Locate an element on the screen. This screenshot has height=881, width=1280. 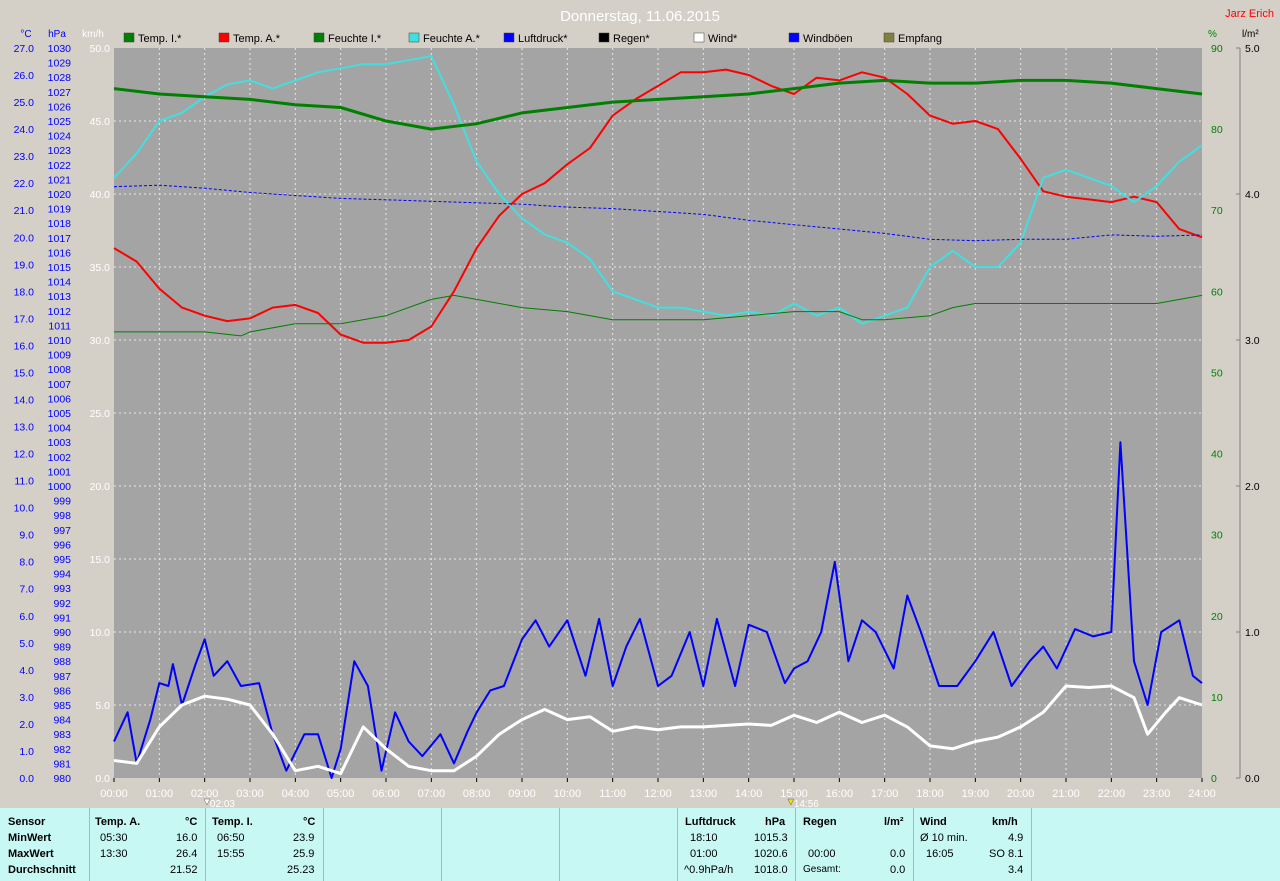
axis-tick-label: 4.0 is located at coordinates (1252, 195).